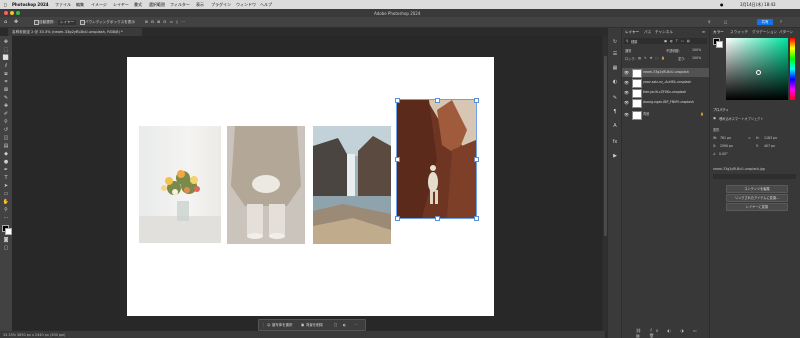  I want to click on tab-patterns: パターン, so click(786, 32).